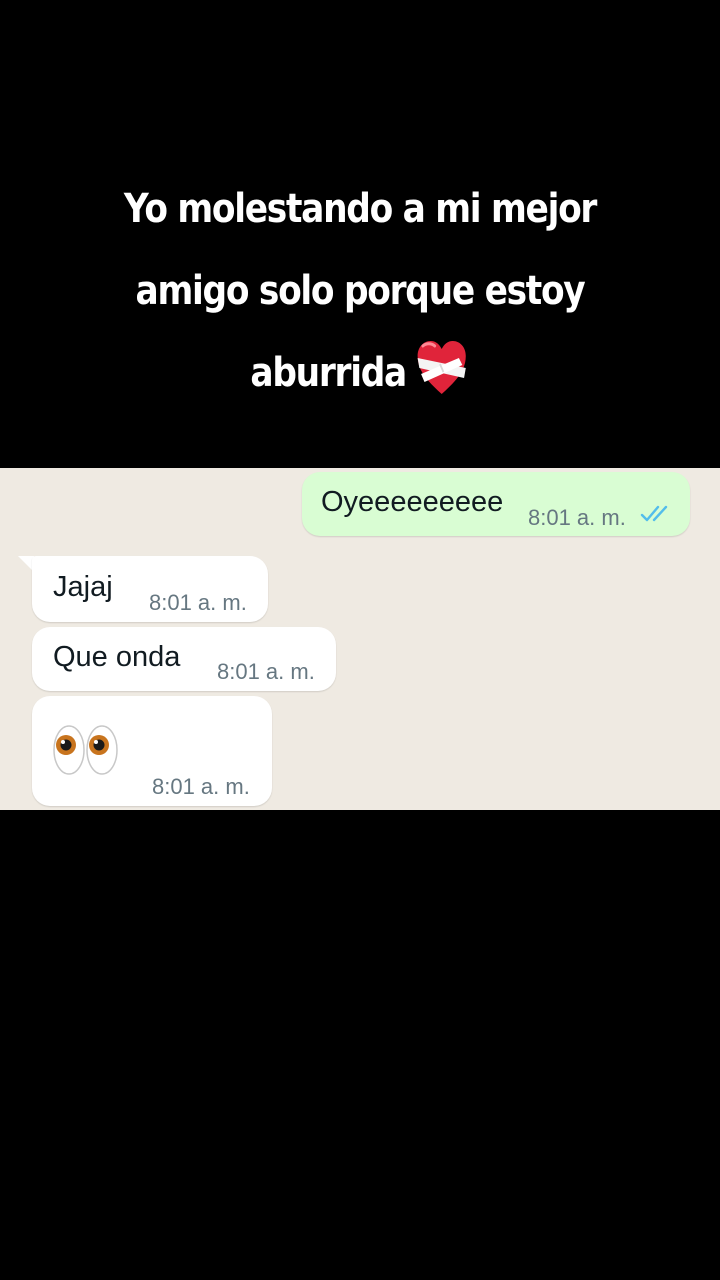 Image resolution: width=720 pixels, height=1280 pixels. Describe the element at coordinates (83, 587) in the screenshot. I see `message-text: Jajaj` at that location.